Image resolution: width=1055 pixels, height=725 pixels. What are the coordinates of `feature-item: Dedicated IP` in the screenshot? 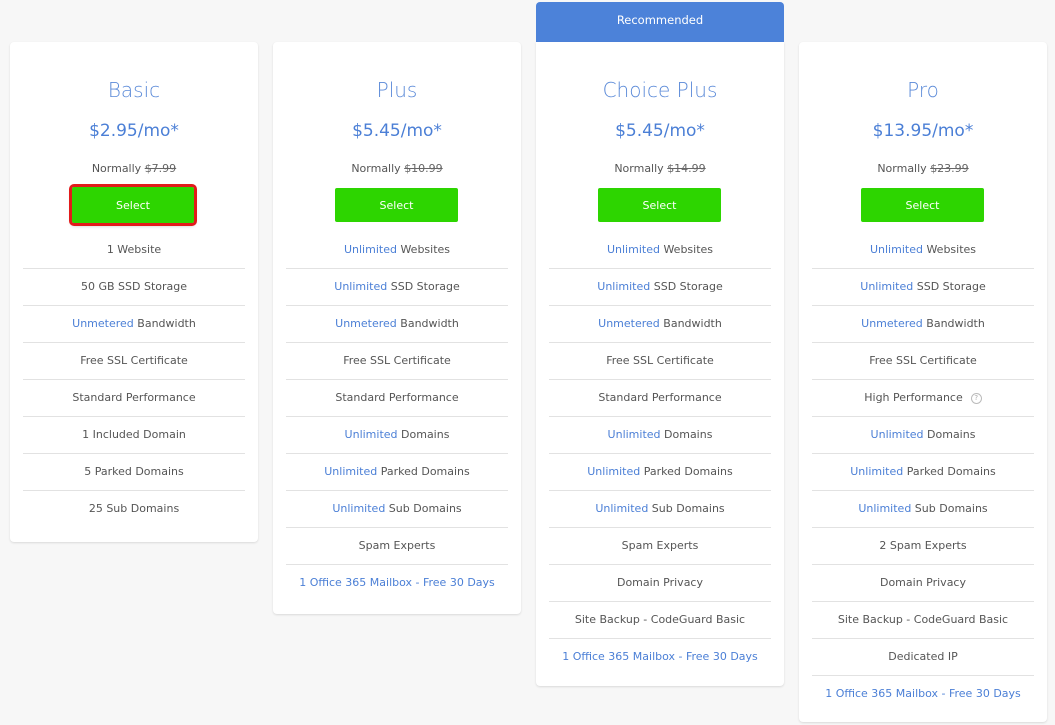 It's located at (923, 657).